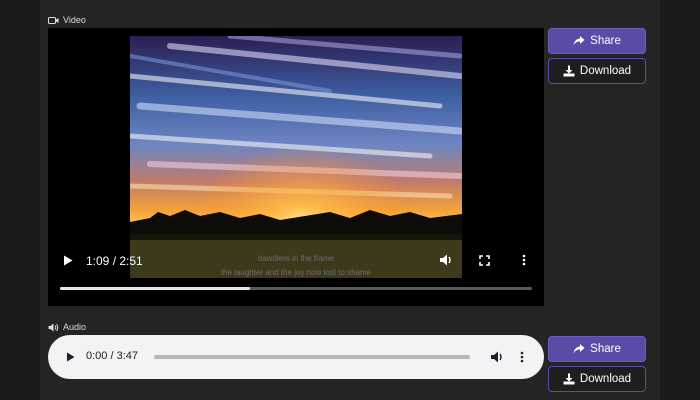 The image size is (700, 400). Describe the element at coordinates (70, 357) in the screenshot. I see `play-icon` at that location.